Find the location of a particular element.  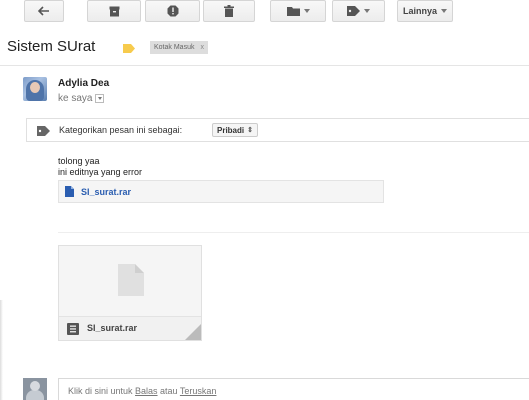

attachment-card: SI_surat.rar is located at coordinates (130, 293).